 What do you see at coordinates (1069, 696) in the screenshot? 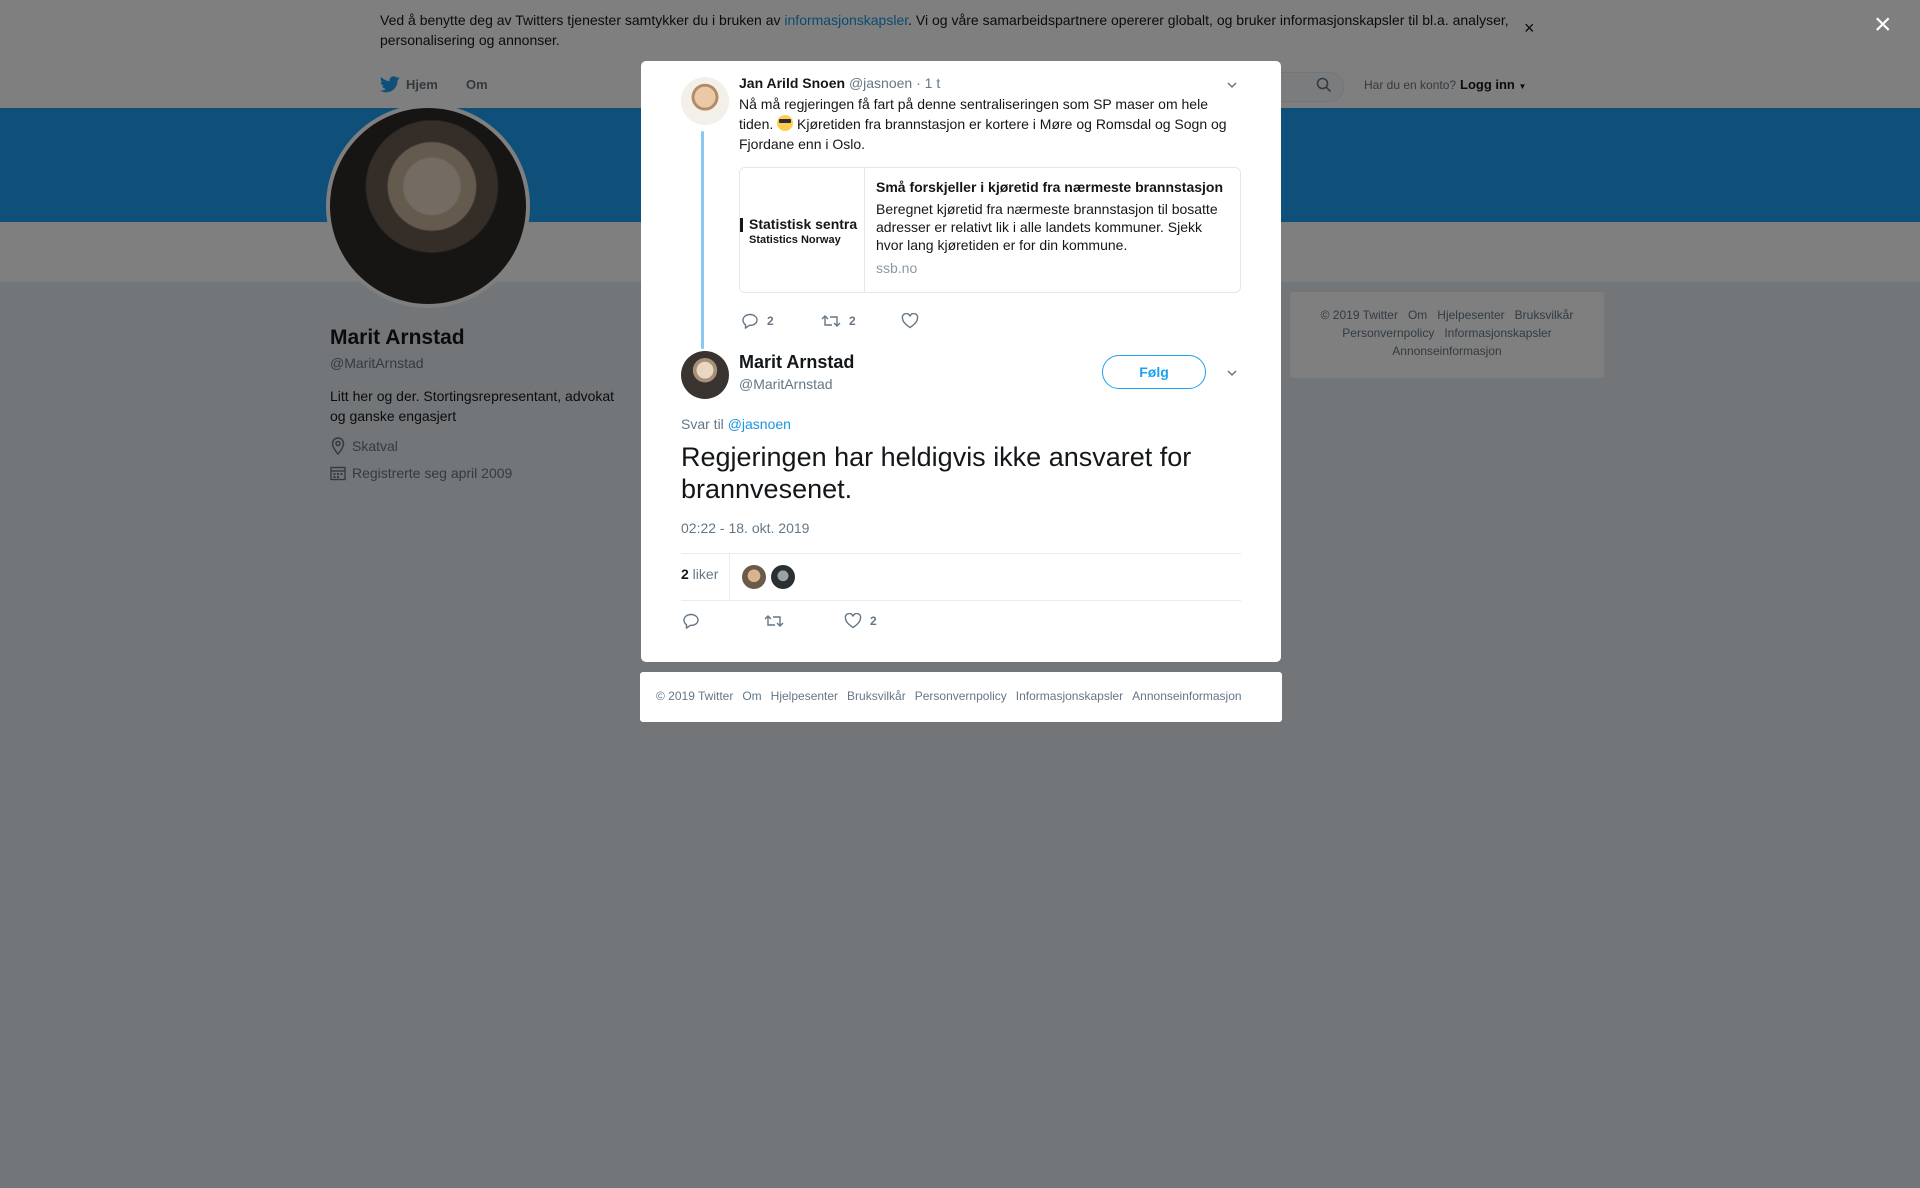
I see `footer-link-cookies: Informasjonskapsler` at bounding box center [1069, 696].